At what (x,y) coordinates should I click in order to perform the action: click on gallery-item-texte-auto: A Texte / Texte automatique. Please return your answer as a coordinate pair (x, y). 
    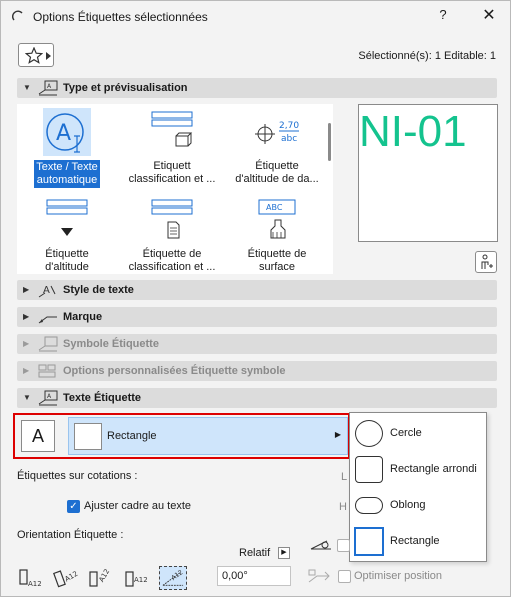
    Looking at the image, I should click on (67, 148).